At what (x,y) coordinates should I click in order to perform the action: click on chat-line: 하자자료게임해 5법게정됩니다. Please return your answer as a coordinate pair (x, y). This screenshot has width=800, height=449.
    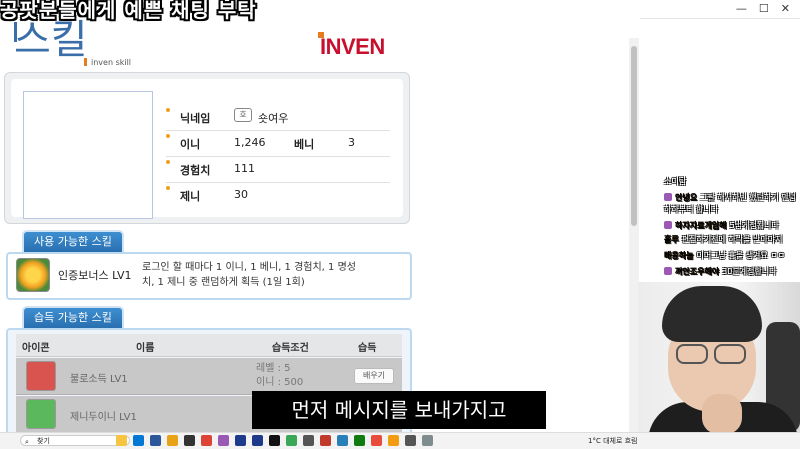
    Looking at the image, I should click on (721, 226).